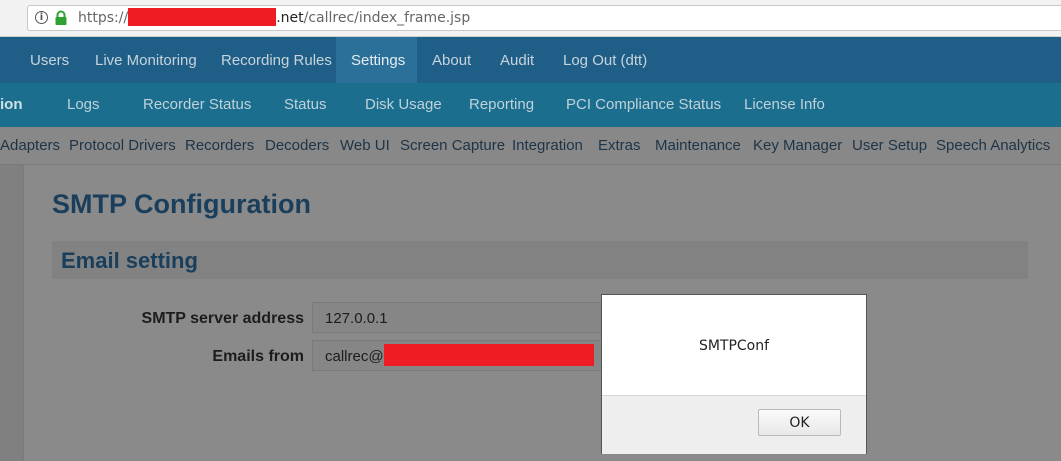 The width and height of the screenshot is (1061, 461). I want to click on subnav-logs: Logs, so click(83, 104).